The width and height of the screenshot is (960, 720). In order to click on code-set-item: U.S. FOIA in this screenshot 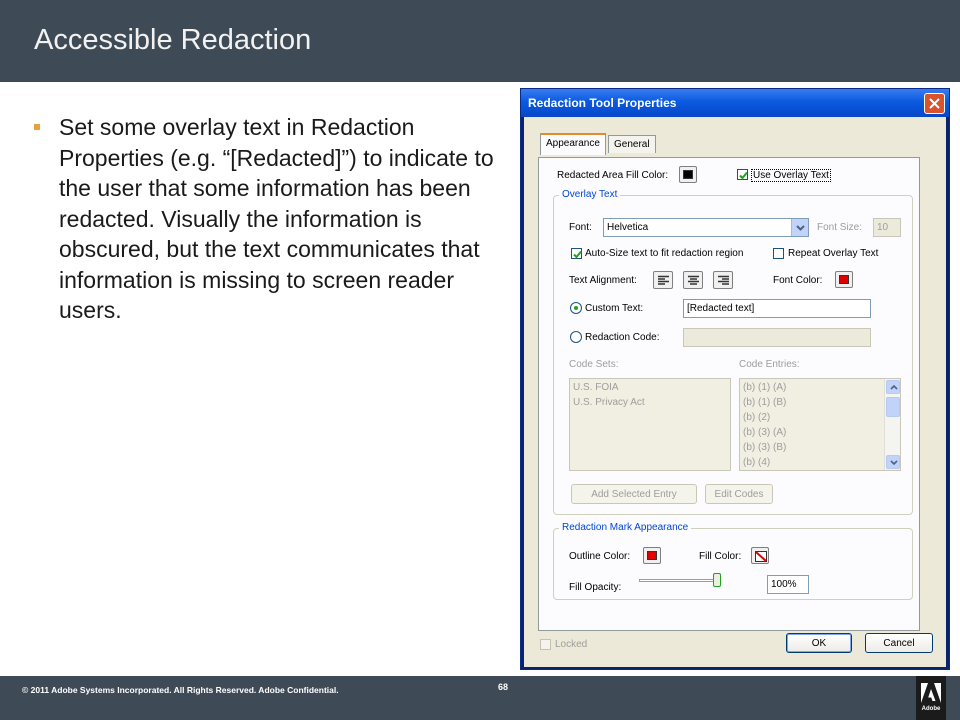, I will do `click(596, 387)`.